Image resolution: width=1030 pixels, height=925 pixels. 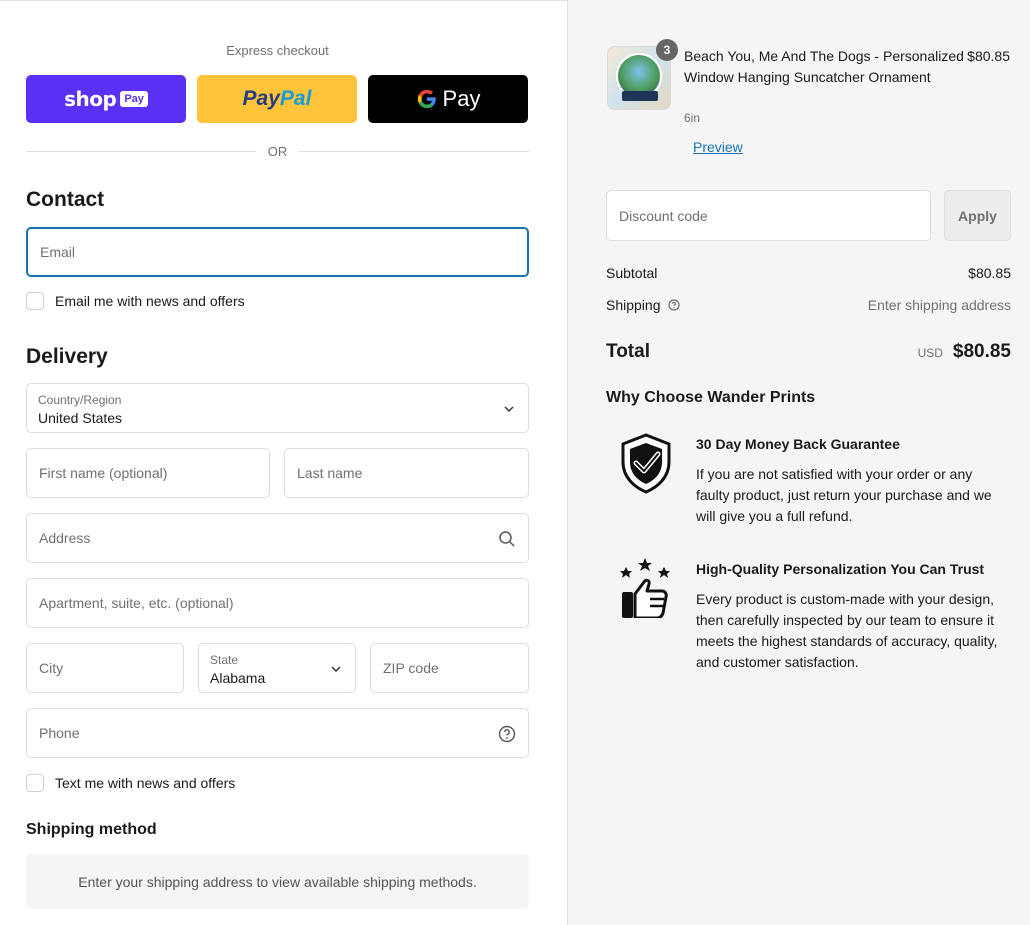 I want to click on subtotal-row: Subtotal $80.85, so click(x=808, y=273).